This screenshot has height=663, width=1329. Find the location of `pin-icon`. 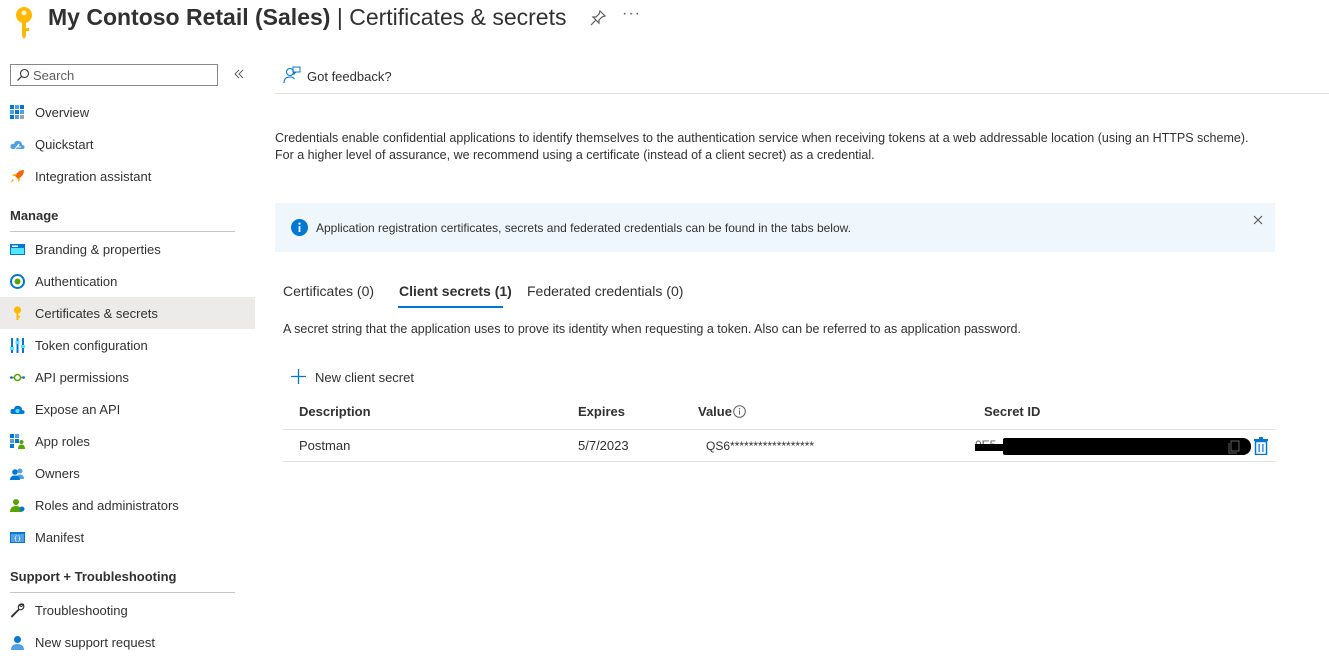

pin-icon is located at coordinates (598, 18).